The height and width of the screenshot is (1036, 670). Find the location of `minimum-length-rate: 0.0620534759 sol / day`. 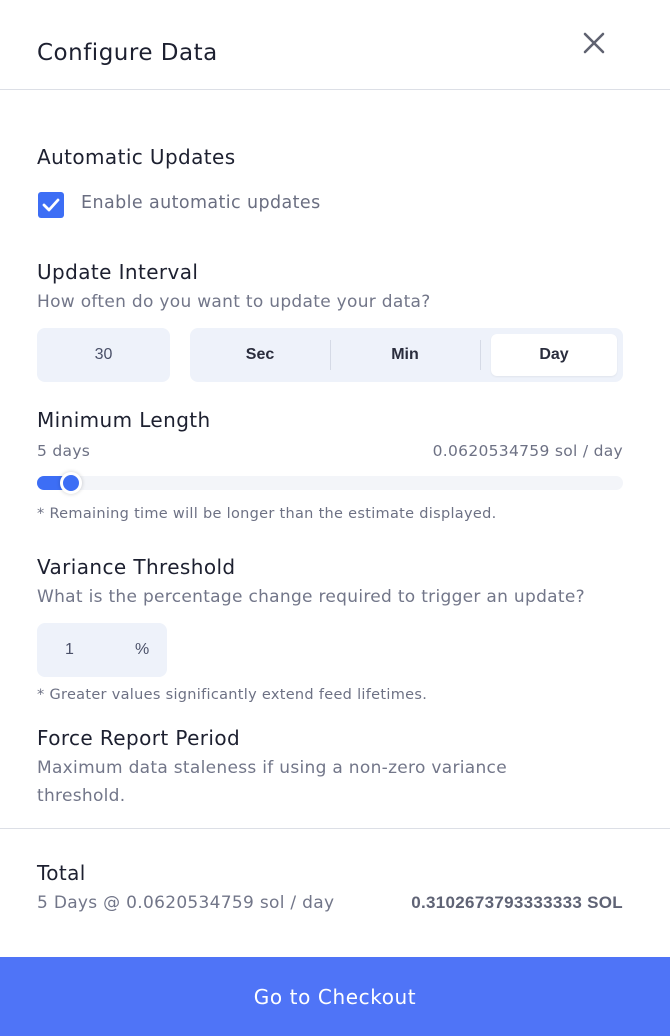

minimum-length-rate: 0.0620534759 sol / day is located at coordinates (527, 451).